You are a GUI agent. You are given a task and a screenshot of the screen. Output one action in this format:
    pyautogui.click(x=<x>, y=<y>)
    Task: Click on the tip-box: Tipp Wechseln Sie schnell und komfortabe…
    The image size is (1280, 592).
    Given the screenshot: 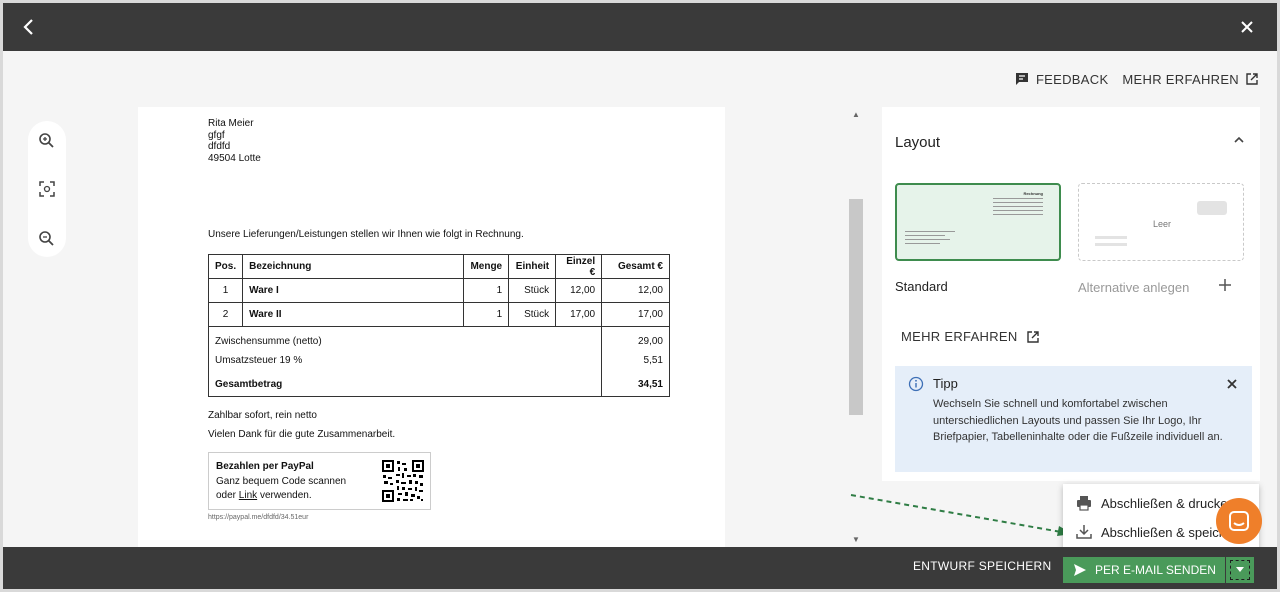 What is the action you would take?
    pyautogui.click(x=1073, y=419)
    